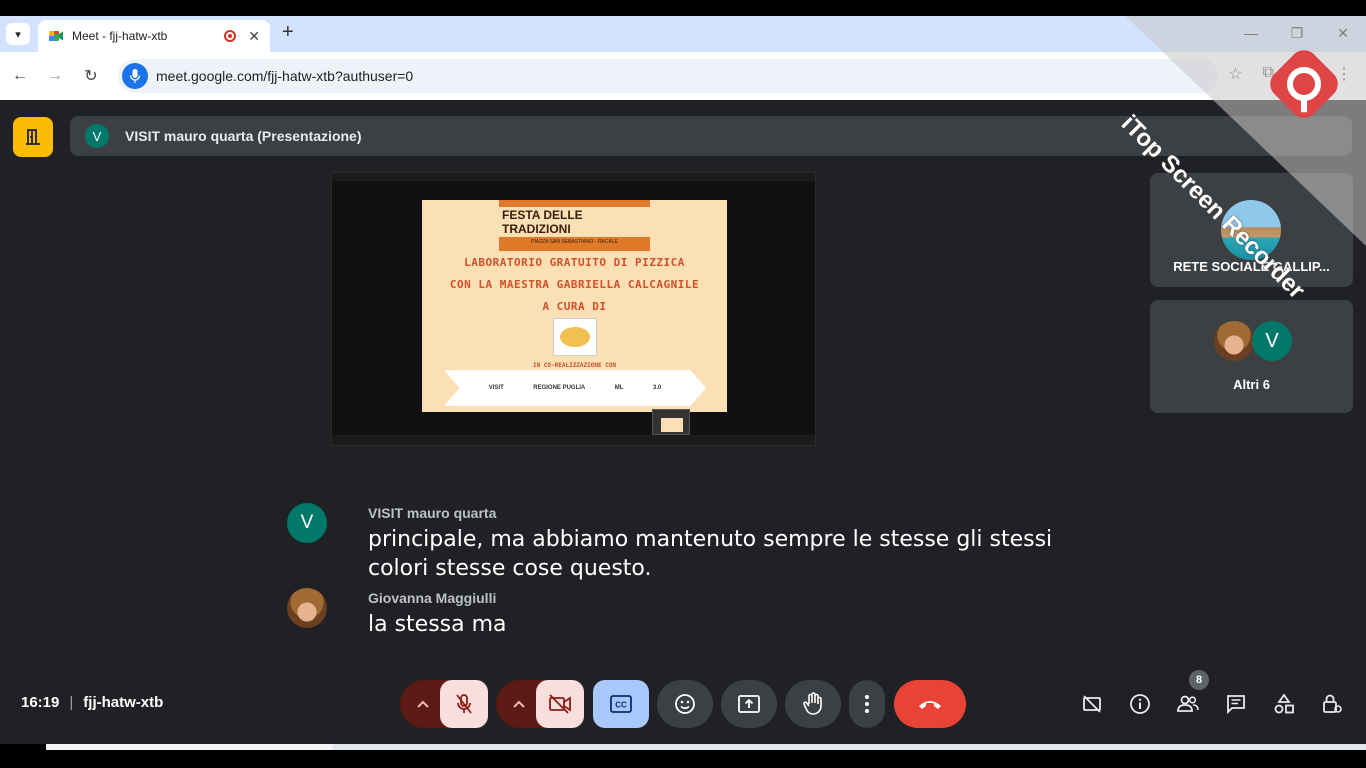 The height and width of the screenshot is (768, 1366). Describe the element at coordinates (574, 262) in the screenshot. I see `slide-line: LABORATORIO GRATUITO DI PIZZICA` at that location.